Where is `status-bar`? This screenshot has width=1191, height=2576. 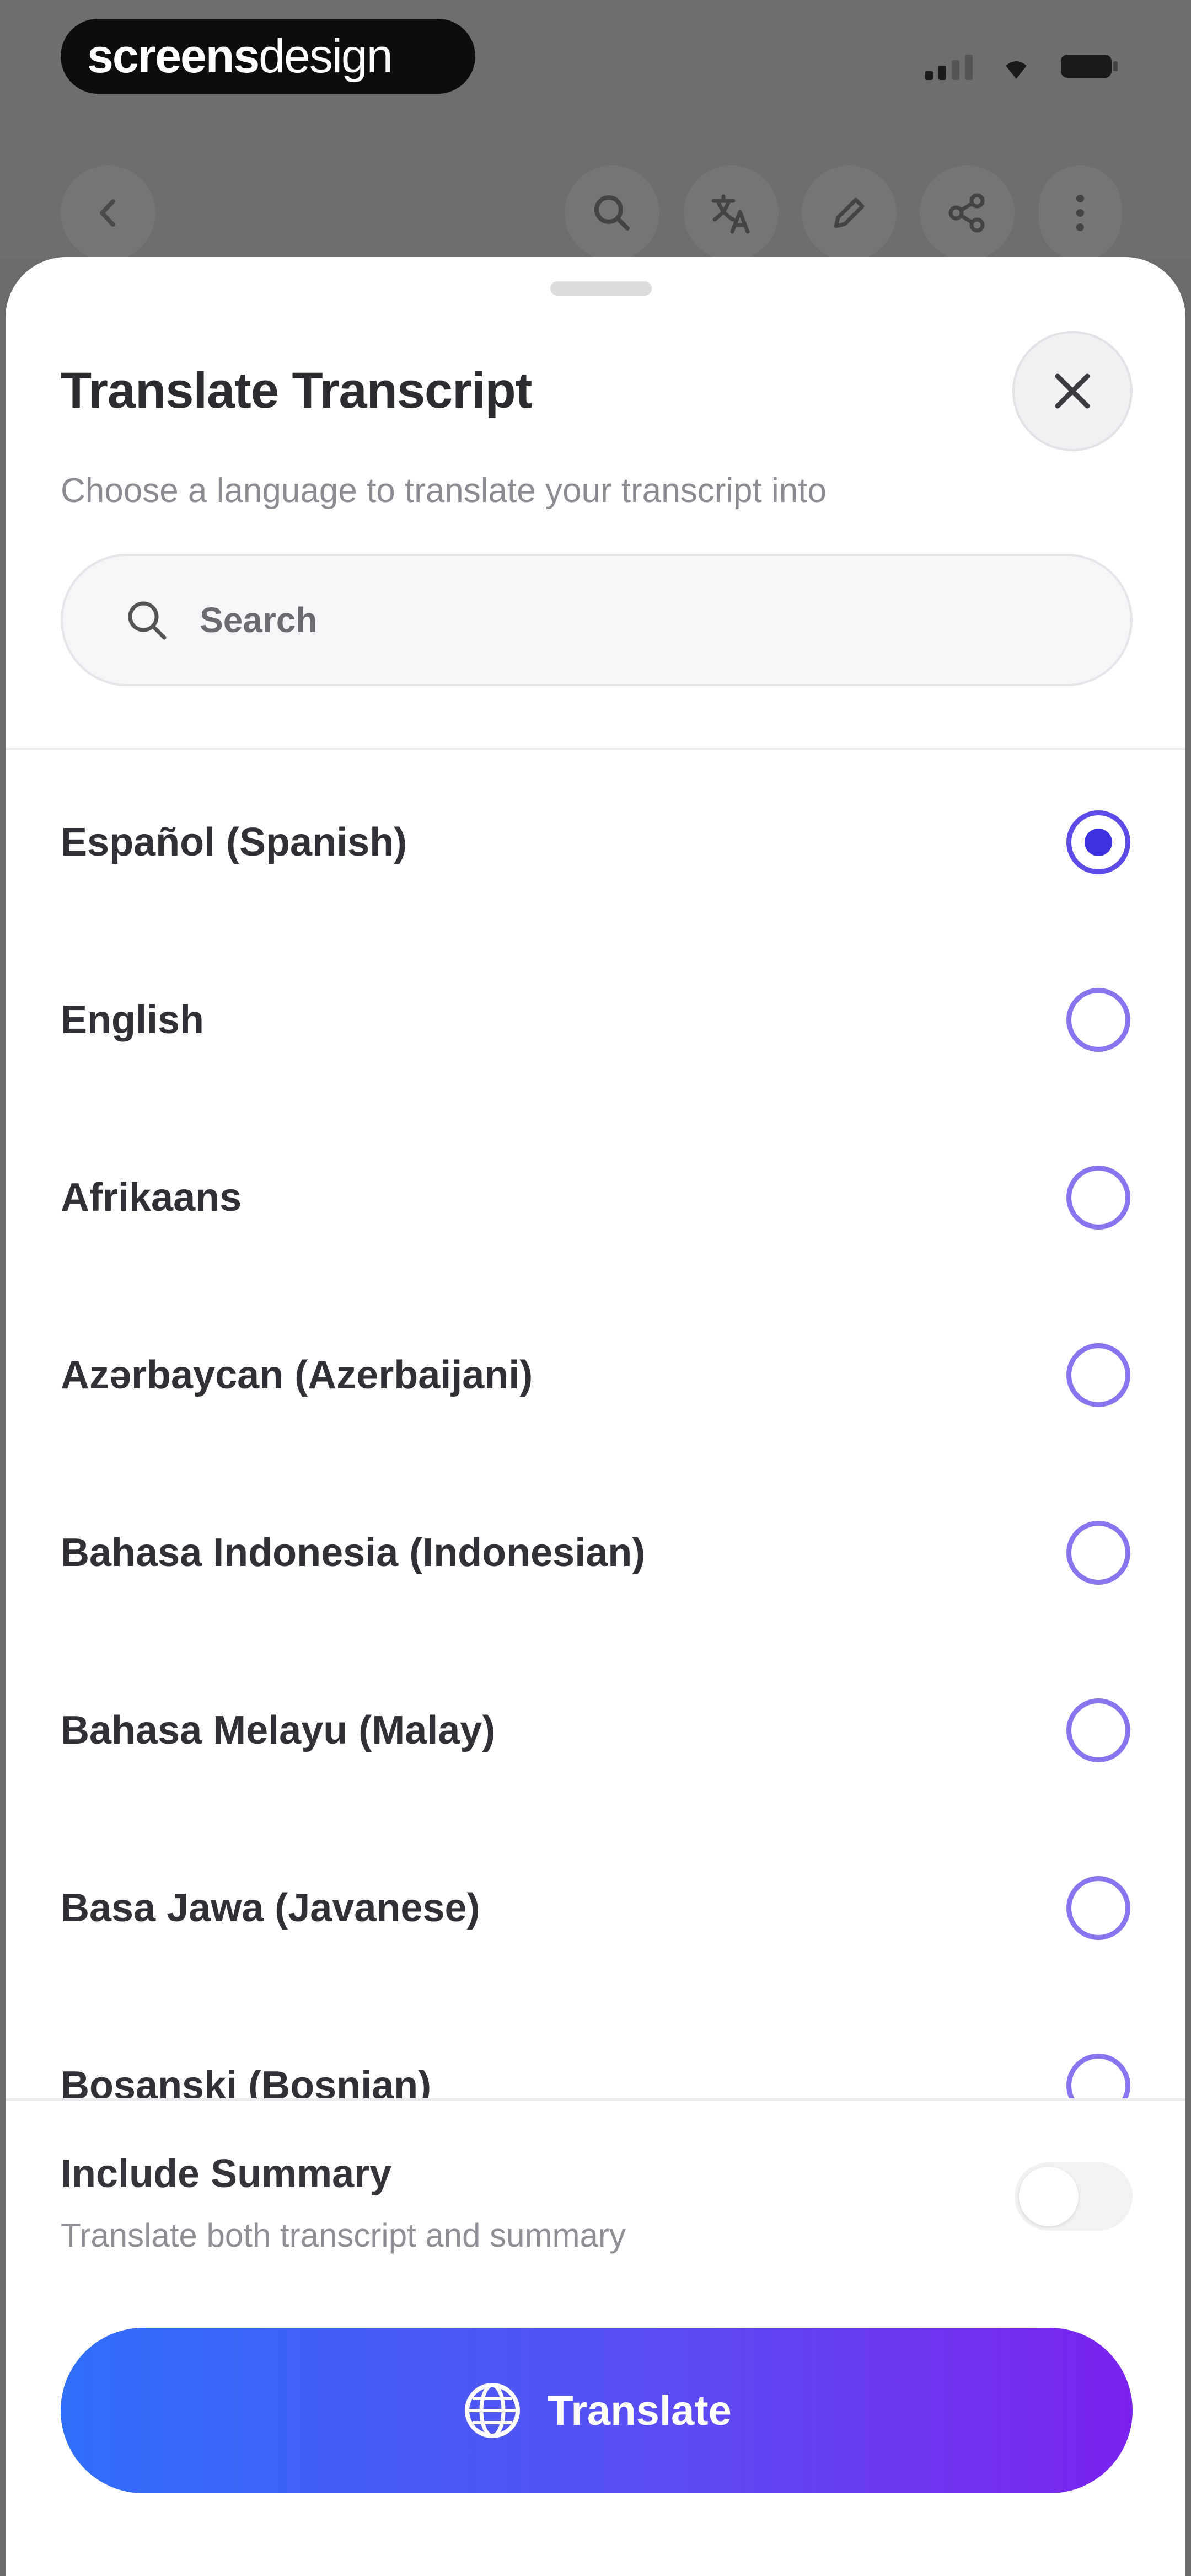
status-bar is located at coordinates (1022, 66).